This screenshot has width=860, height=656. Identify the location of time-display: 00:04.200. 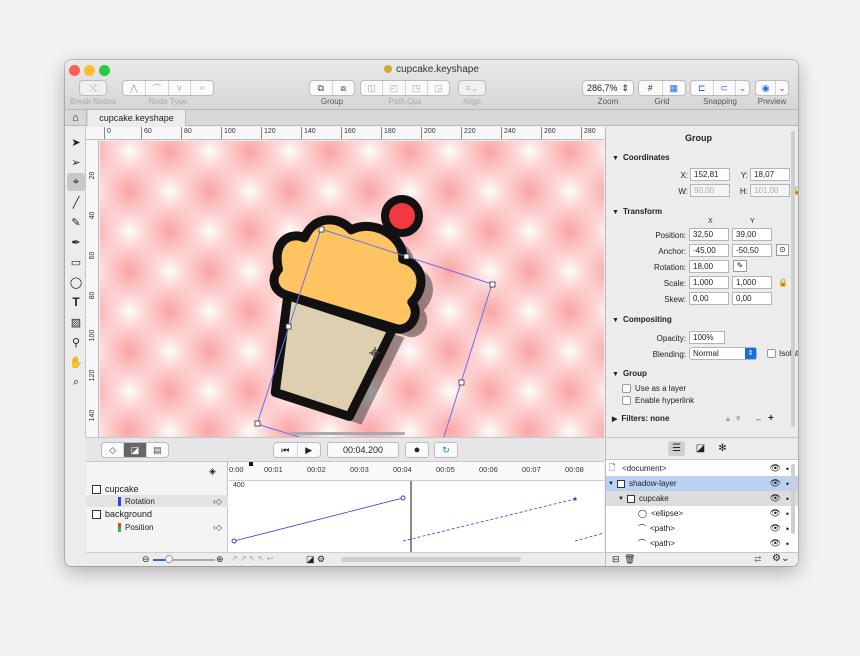
(363, 450).